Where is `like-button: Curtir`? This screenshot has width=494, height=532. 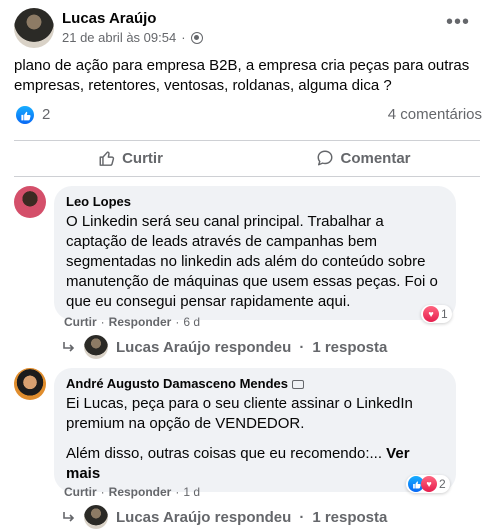 like-button: Curtir is located at coordinates (130, 158).